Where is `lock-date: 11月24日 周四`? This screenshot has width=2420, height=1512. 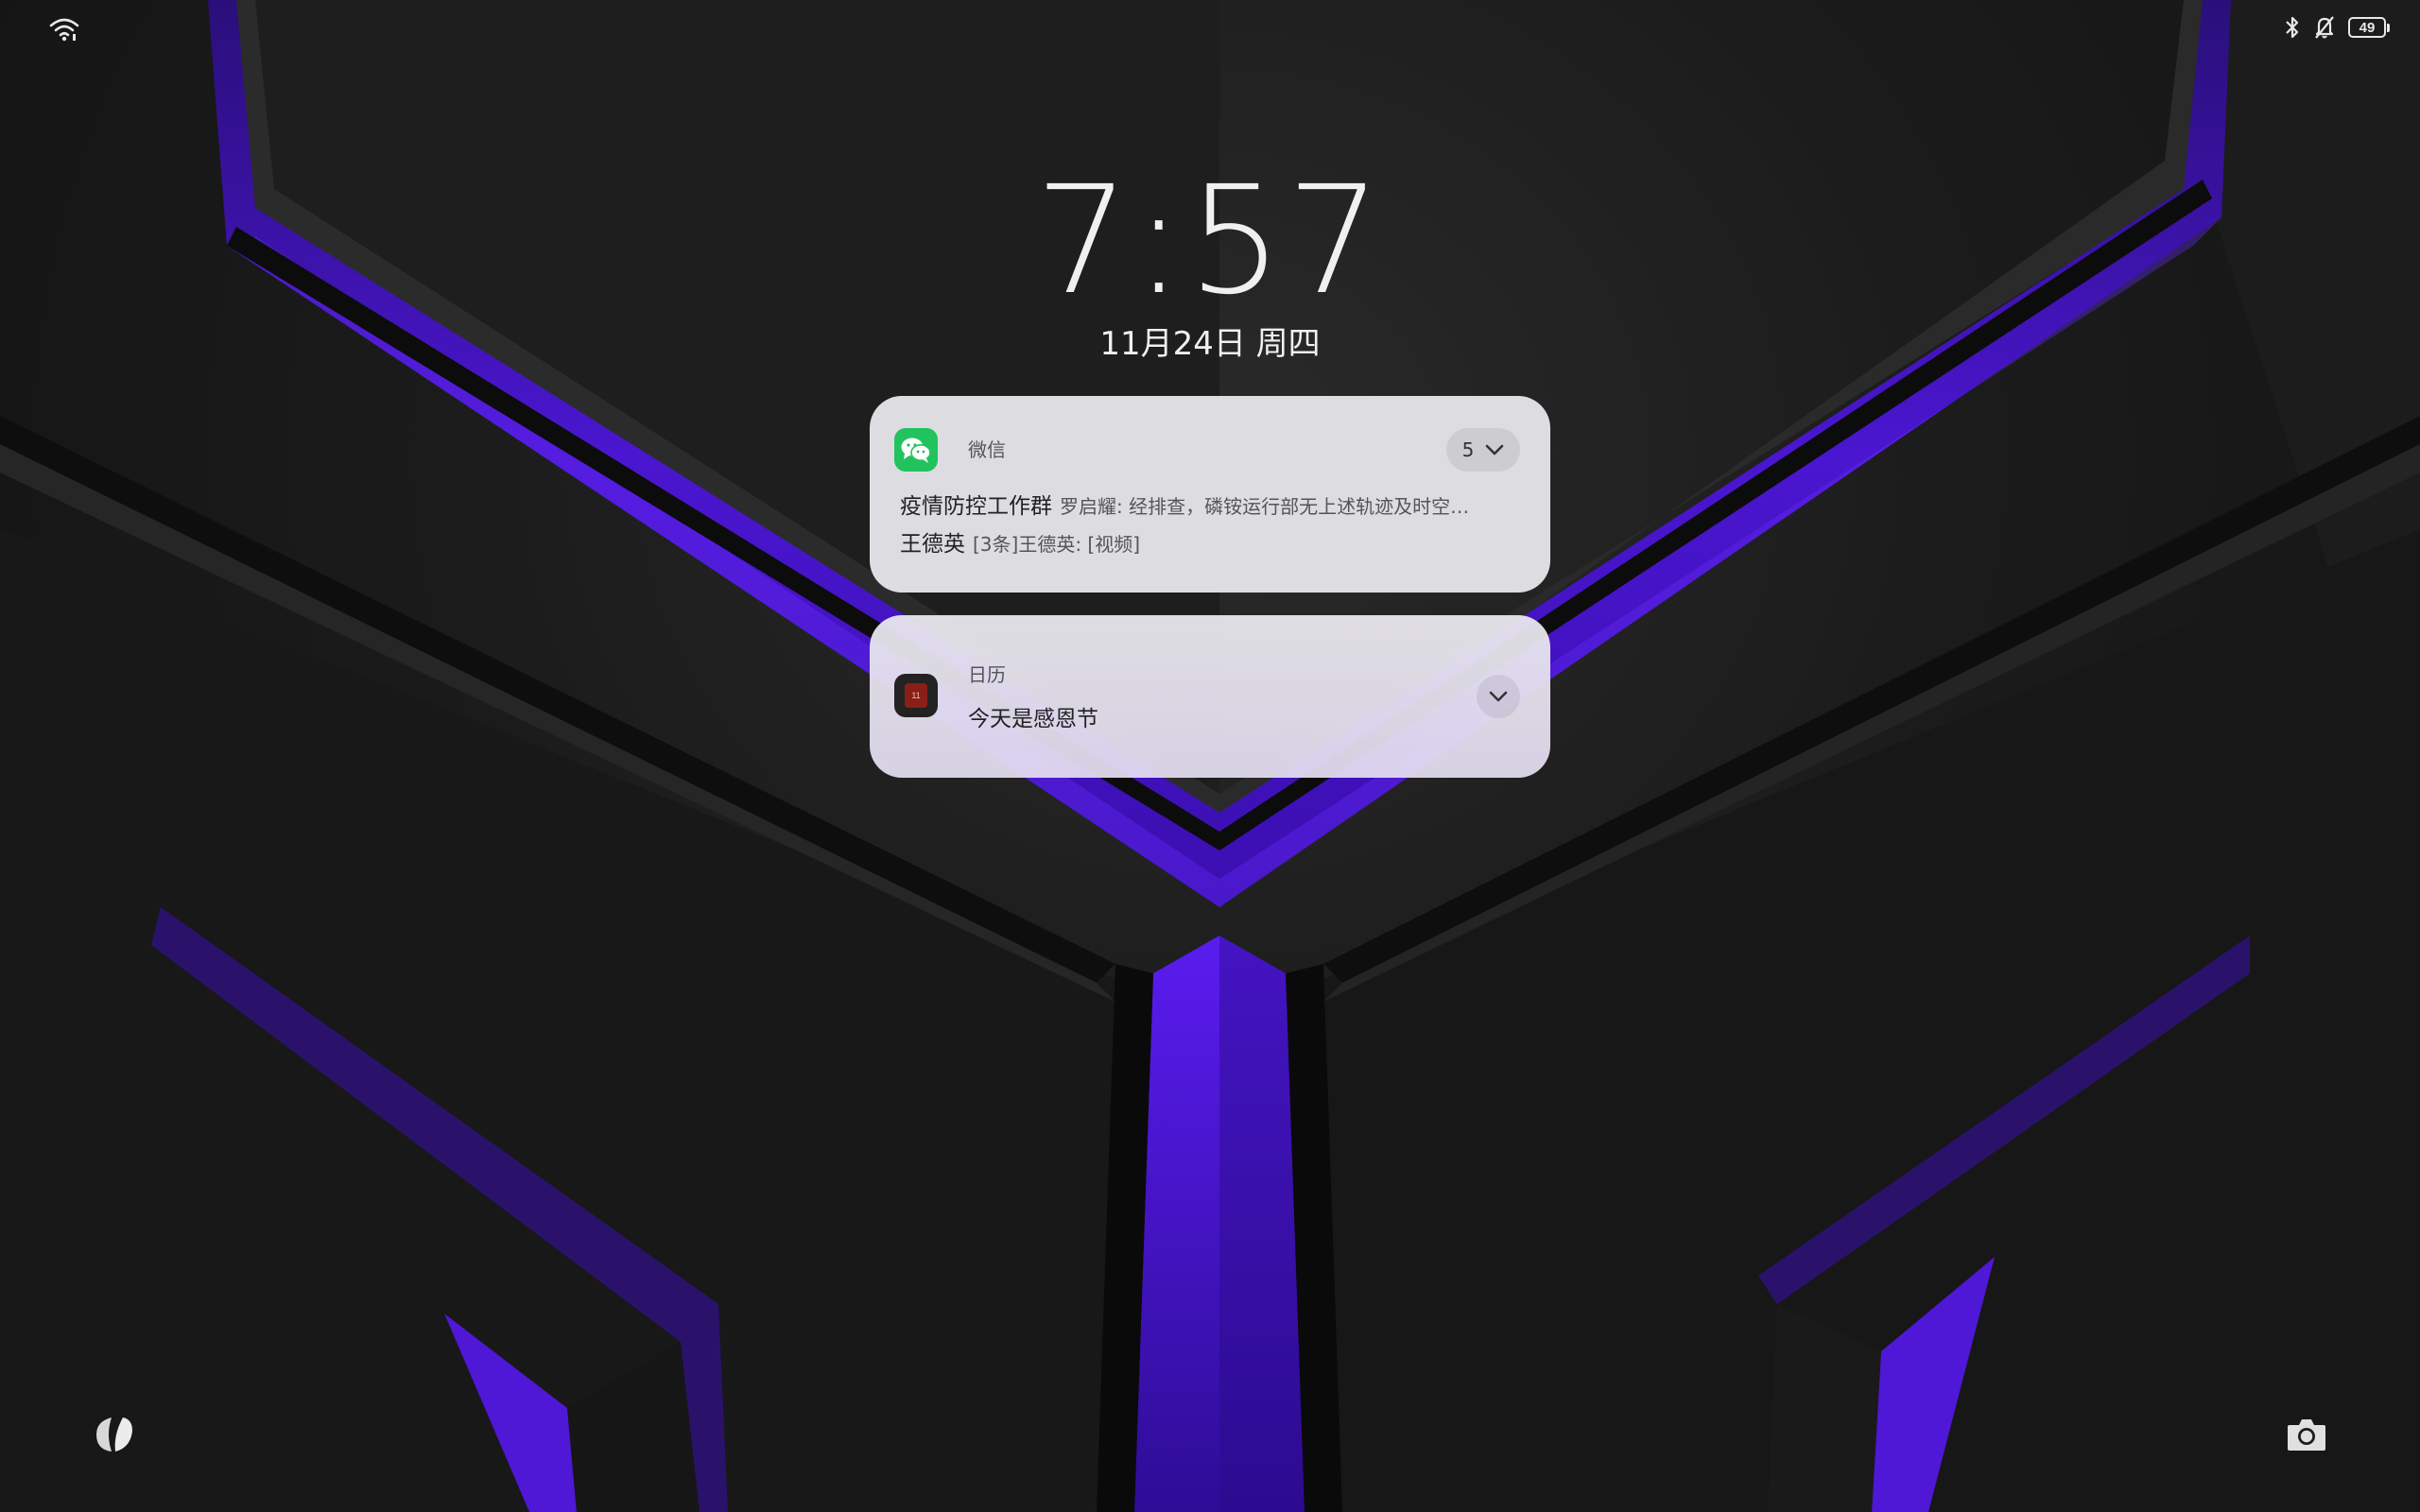
lock-date: 11月24日 周四 is located at coordinates (1210, 344).